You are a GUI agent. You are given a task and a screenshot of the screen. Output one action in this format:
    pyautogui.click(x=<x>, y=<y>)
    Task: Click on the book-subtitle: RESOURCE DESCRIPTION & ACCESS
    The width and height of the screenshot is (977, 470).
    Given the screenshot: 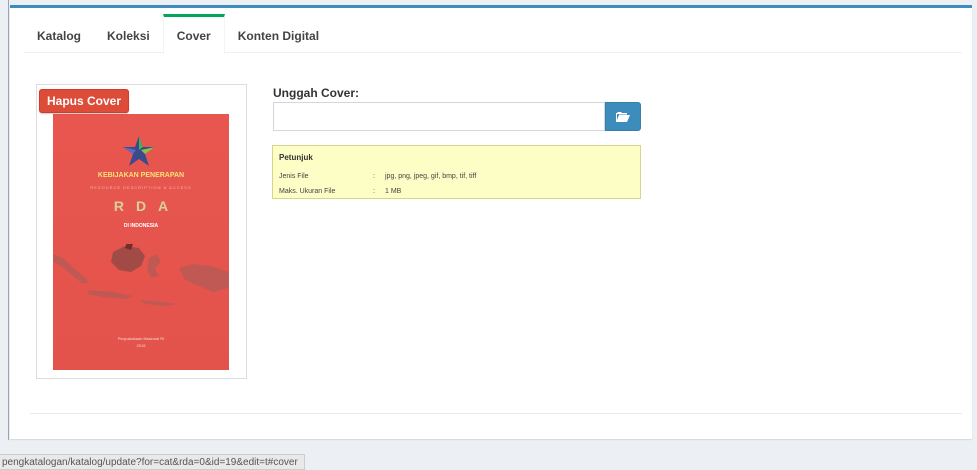 What is the action you would take?
    pyautogui.click(x=141, y=187)
    